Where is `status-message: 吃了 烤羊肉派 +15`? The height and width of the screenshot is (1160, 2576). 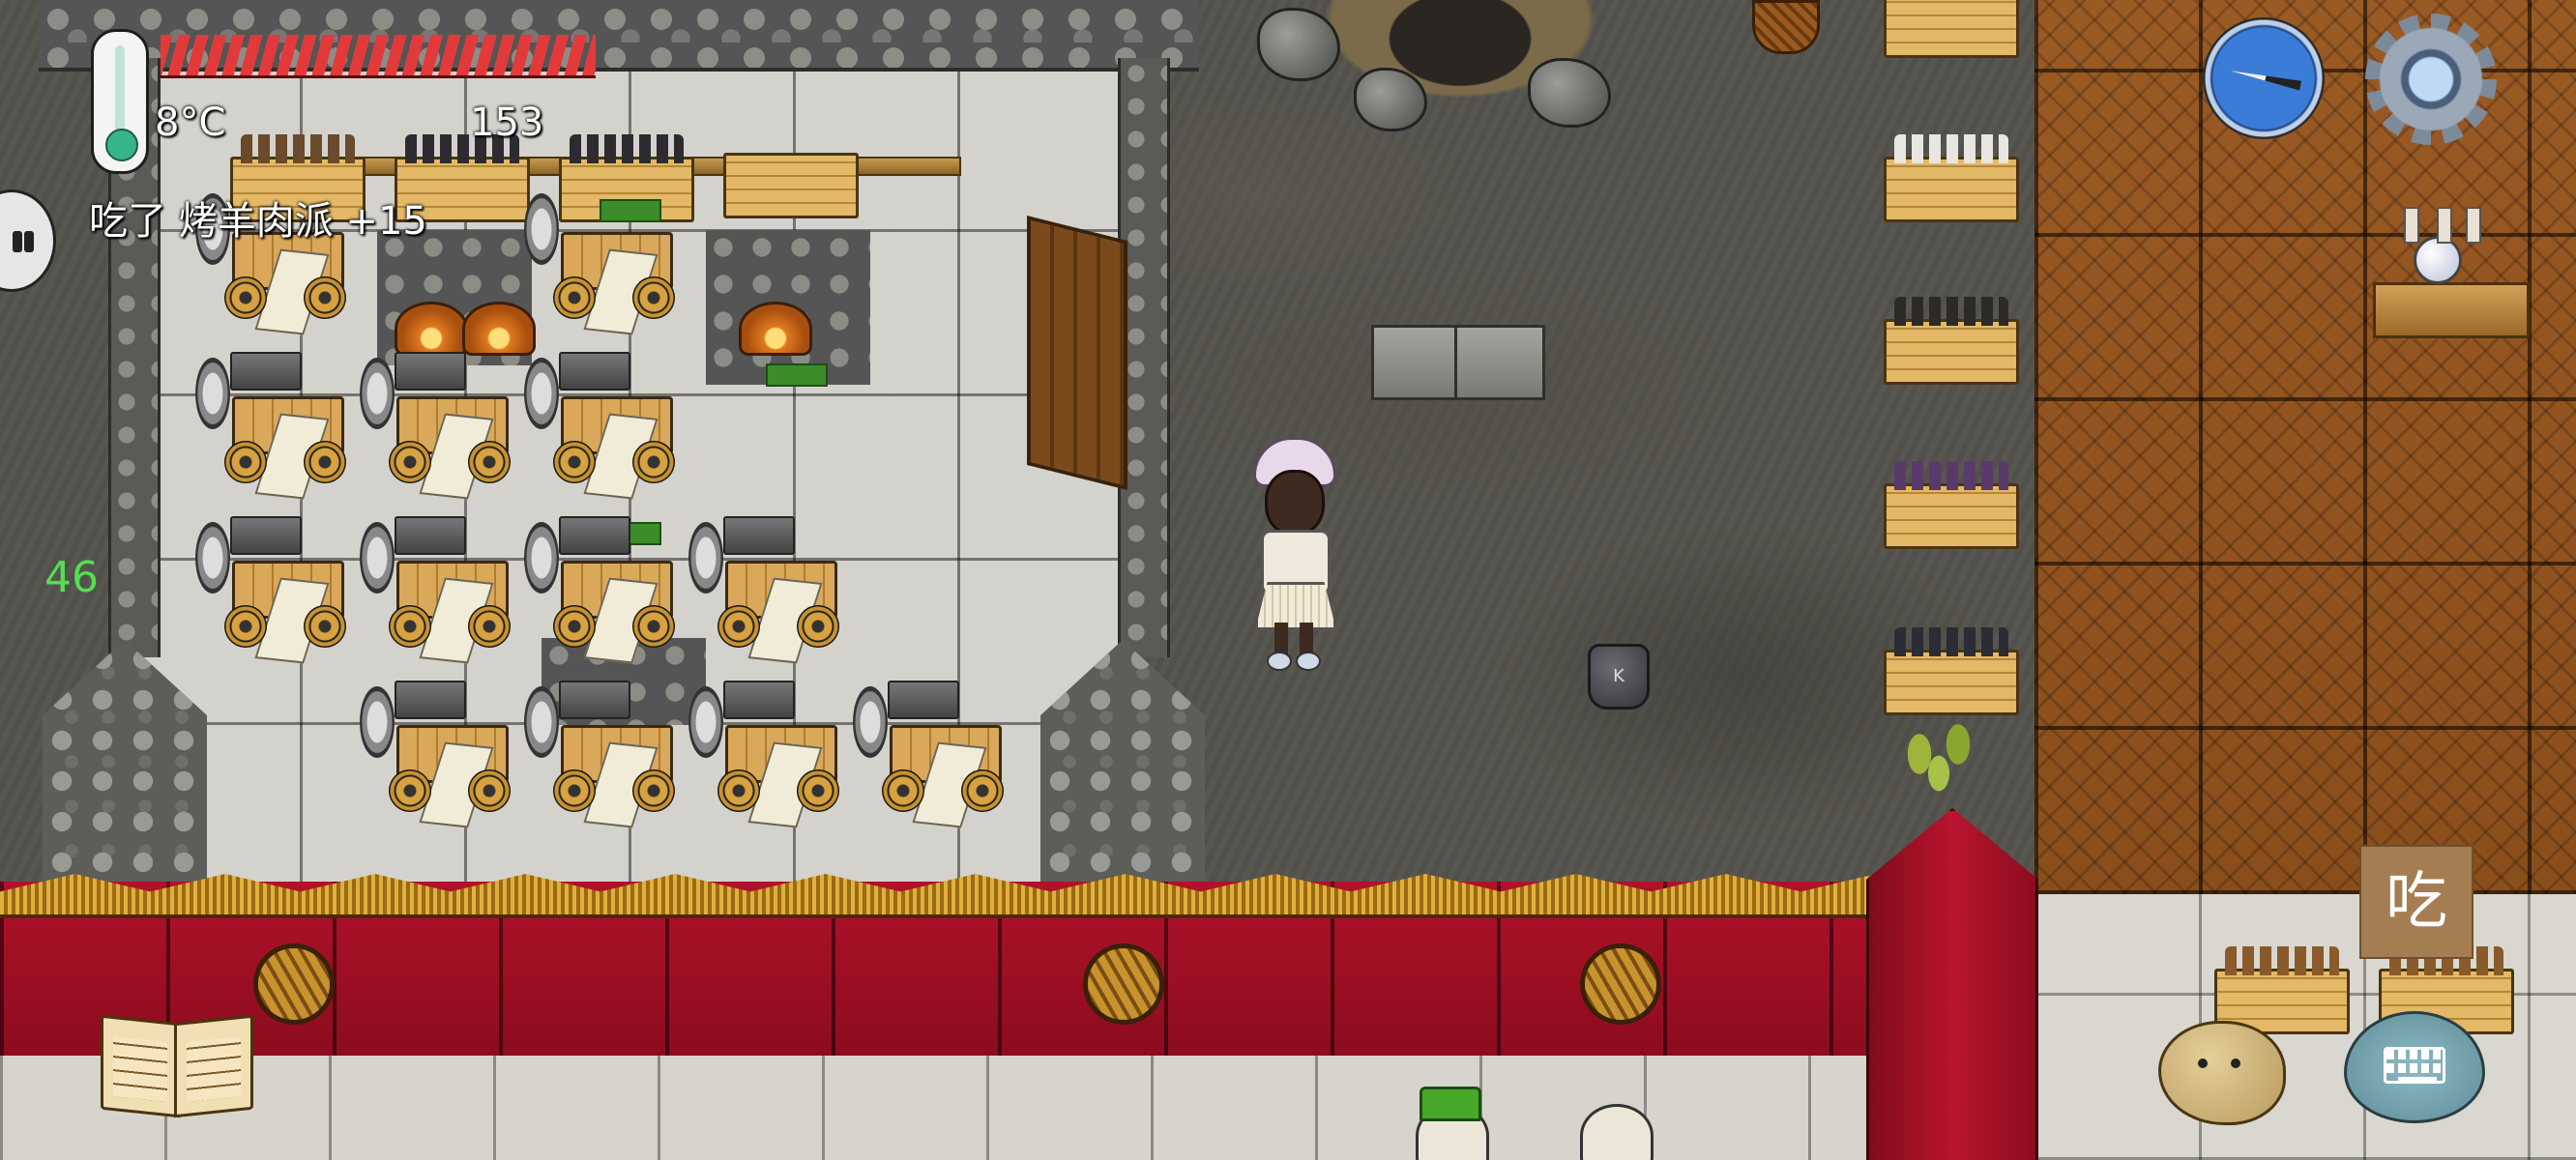
status-message: 吃了 烤羊肉派 +15 is located at coordinates (258, 221).